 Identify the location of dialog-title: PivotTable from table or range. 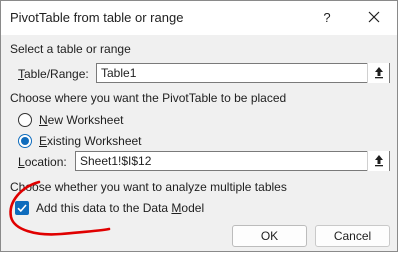
(97, 17).